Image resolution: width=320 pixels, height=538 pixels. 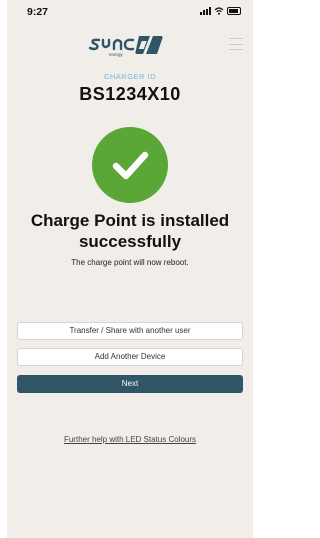 I want to click on status-bar: 9:27, so click(x=130, y=13).